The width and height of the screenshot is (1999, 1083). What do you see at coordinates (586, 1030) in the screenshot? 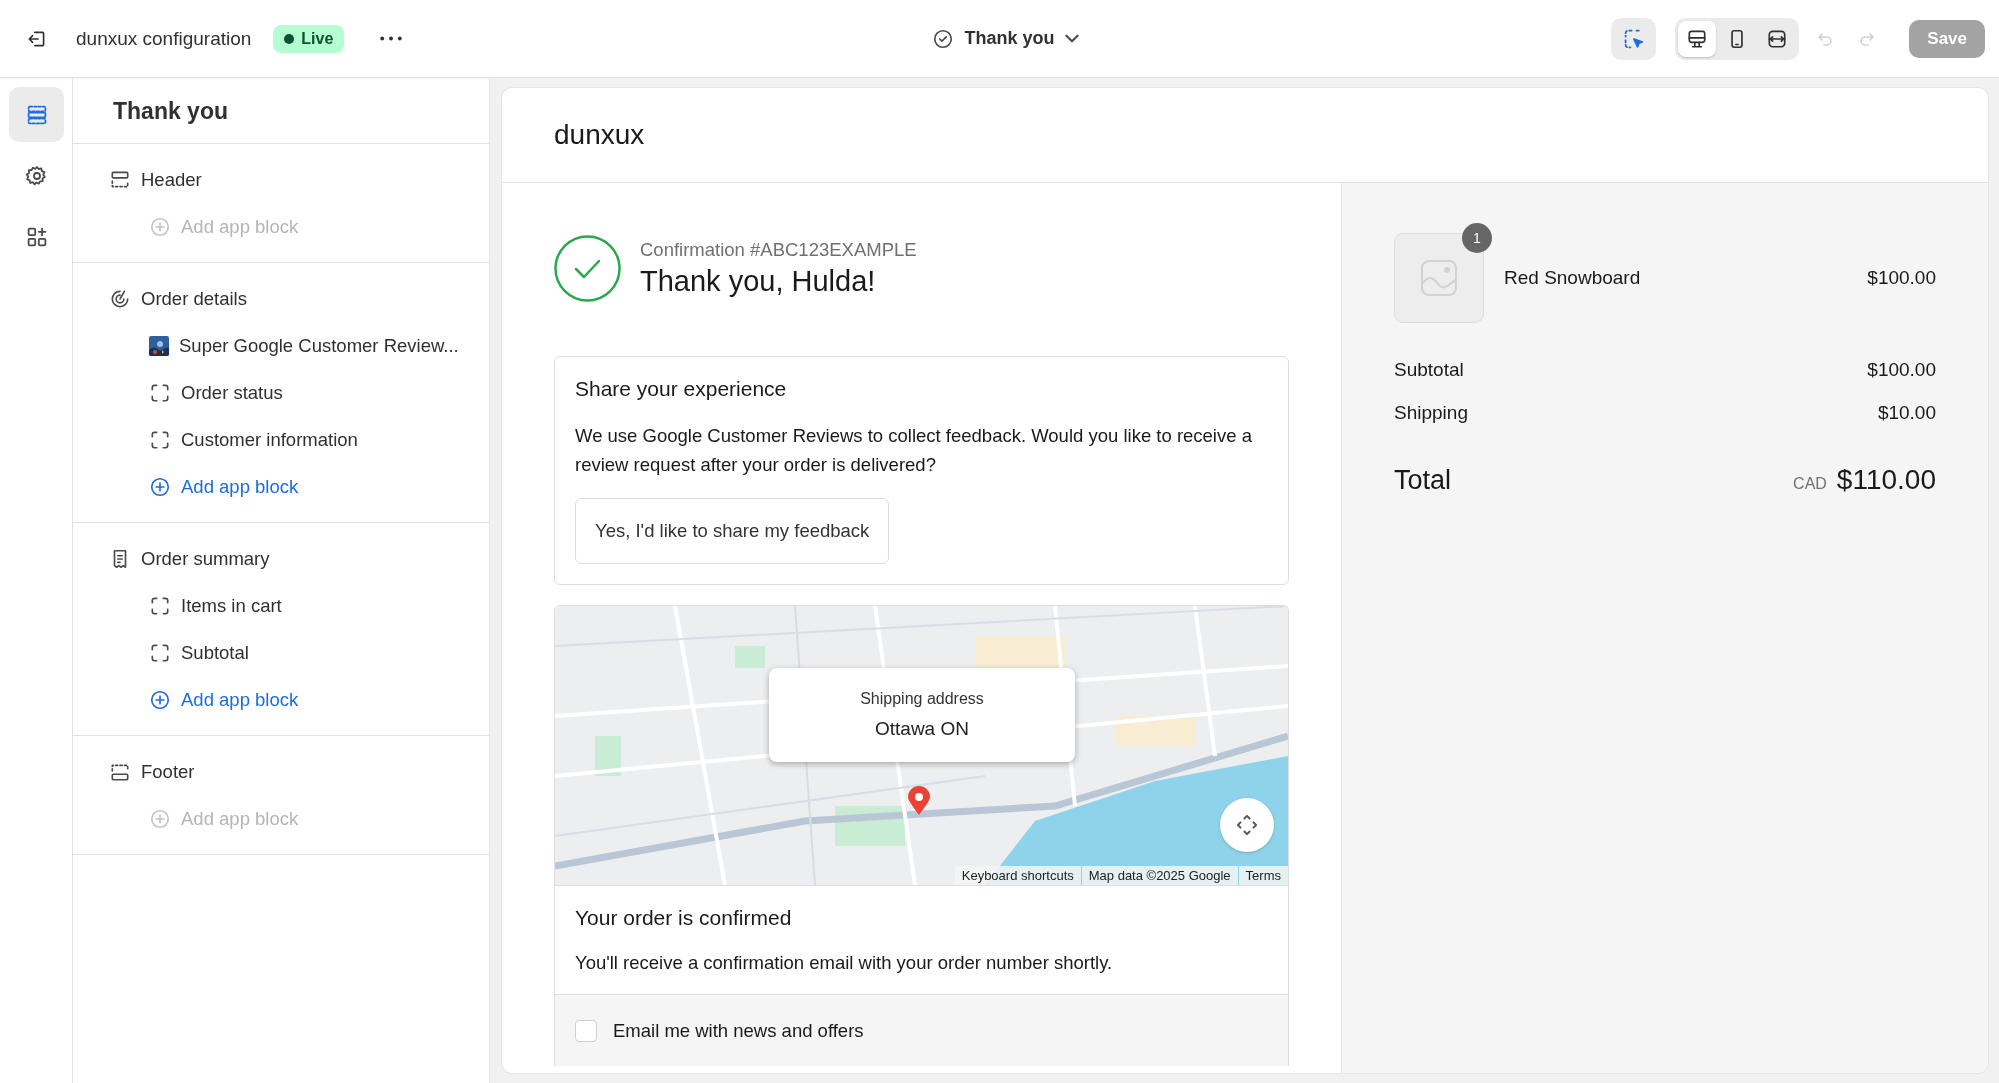
I see `checkbox` at bounding box center [586, 1030].